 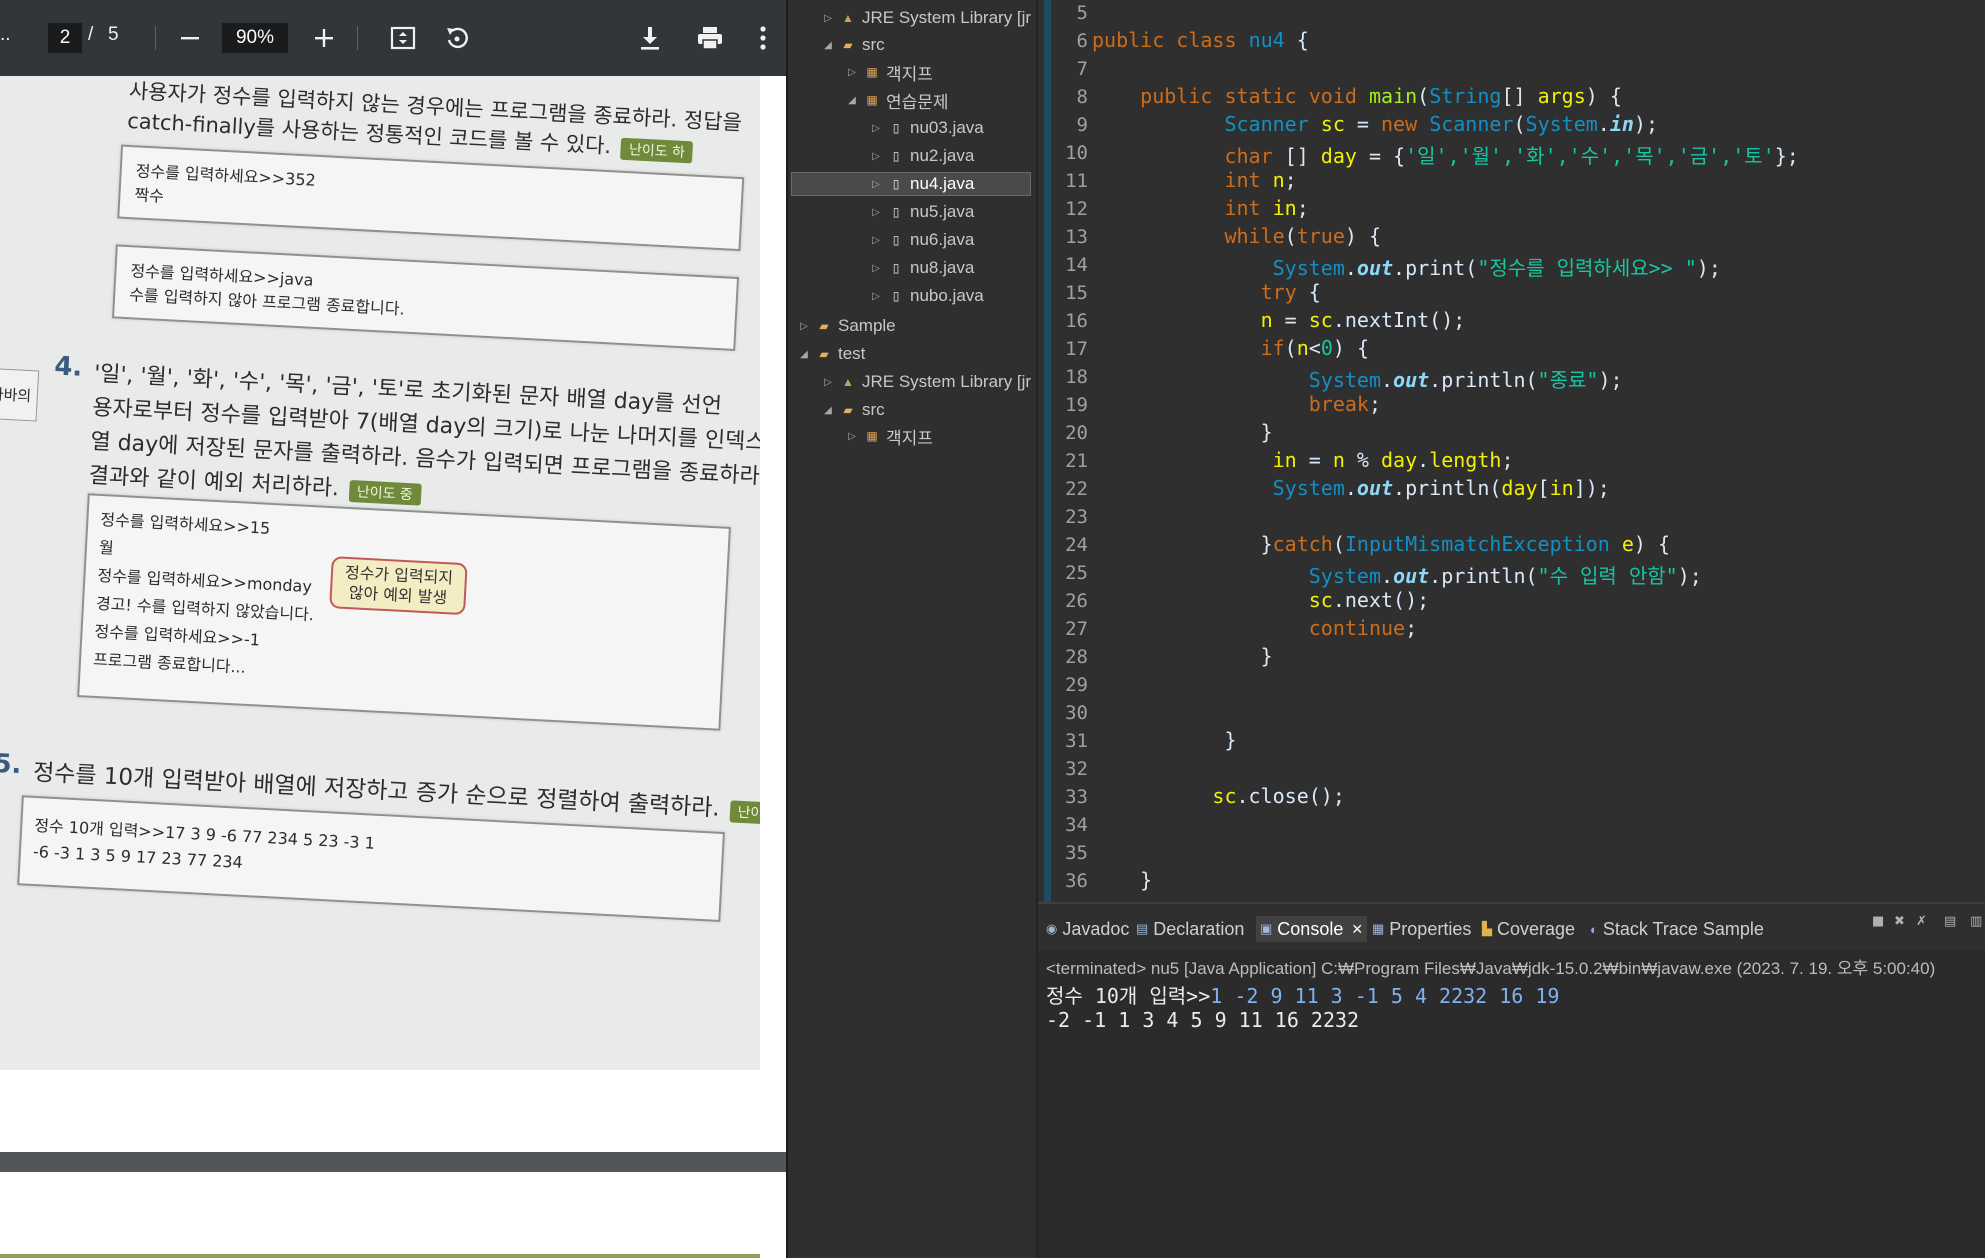 I want to click on tree-item-label: nu4.java, so click(x=942, y=183).